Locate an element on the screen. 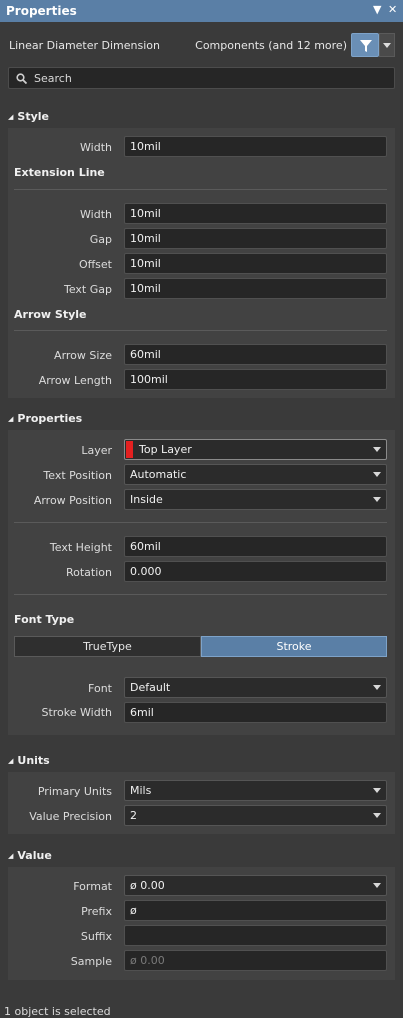  ext-offset-label: Offset is located at coordinates (95, 264).